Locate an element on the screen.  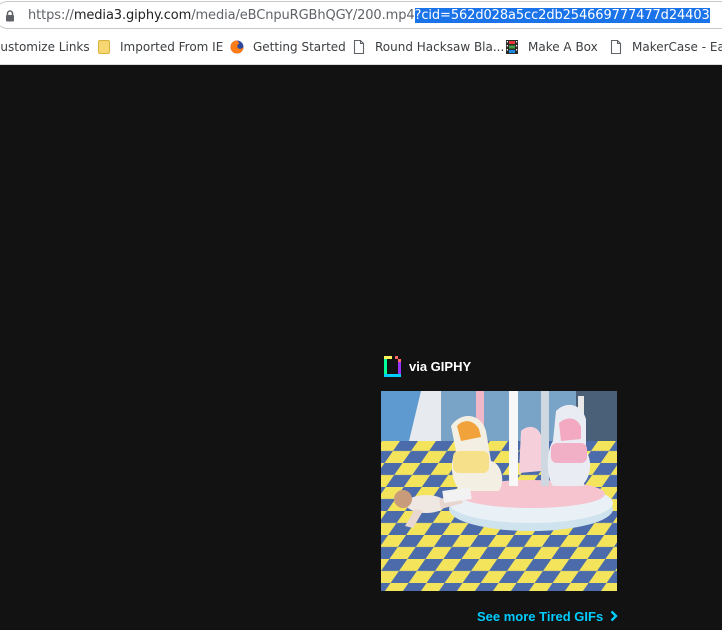
via-giphy-label: via GIPHY is located at coordinates (440, 366).